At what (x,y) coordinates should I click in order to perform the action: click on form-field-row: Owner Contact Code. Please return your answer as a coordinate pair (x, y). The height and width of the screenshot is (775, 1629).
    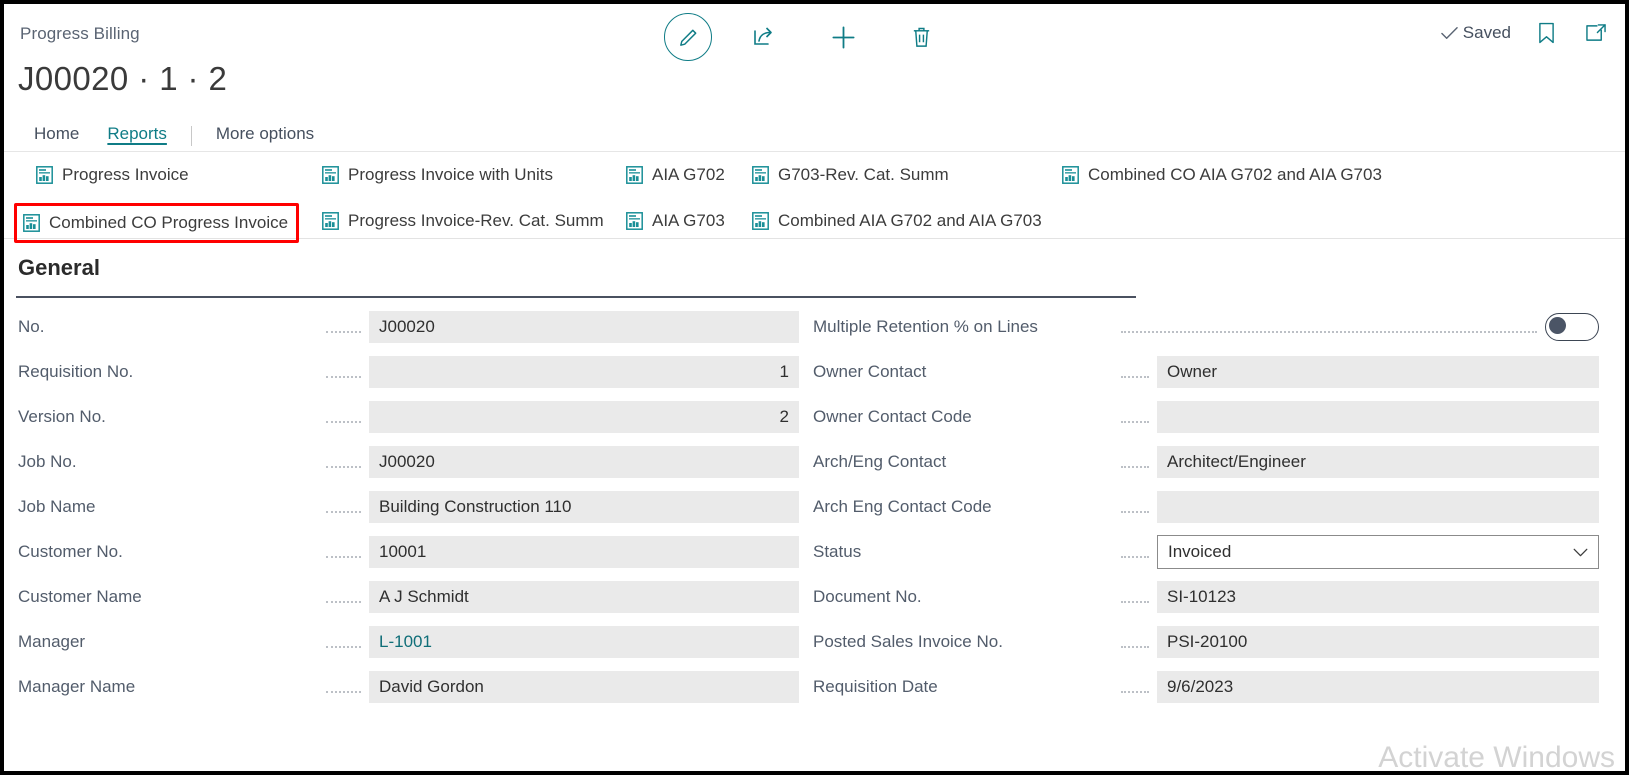
    Looking at the image, I should click on (1206, 417).